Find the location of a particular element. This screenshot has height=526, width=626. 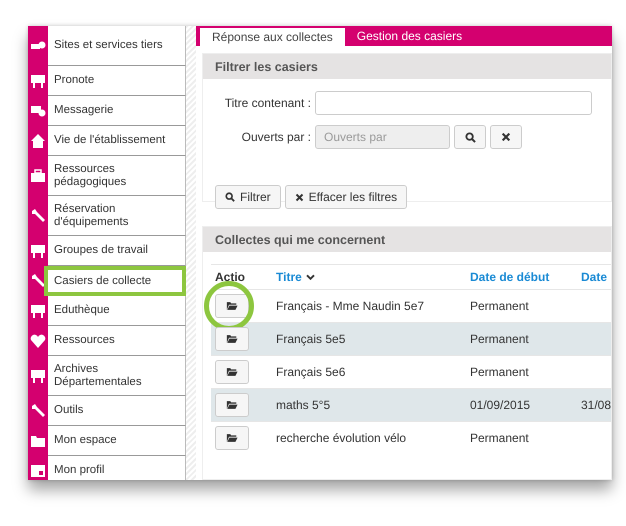

panel-title: Collectes qui me concernent is located at coordinates (407, 239).